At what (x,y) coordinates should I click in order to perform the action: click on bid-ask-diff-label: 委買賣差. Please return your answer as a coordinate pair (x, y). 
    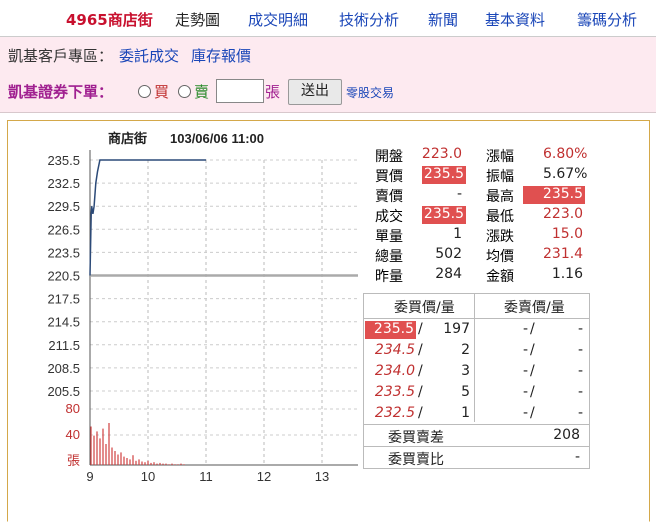
    Looking at the image, I should click on (416, 438).